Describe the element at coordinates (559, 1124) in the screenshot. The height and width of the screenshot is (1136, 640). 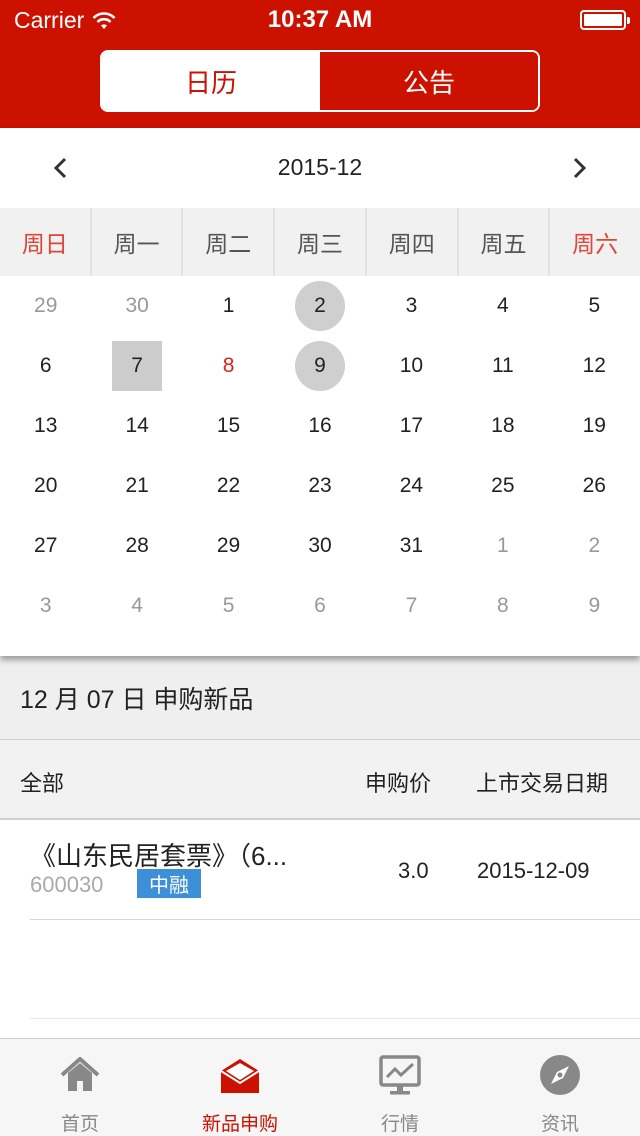
I see `tab-news-label: 资讯` at that location.